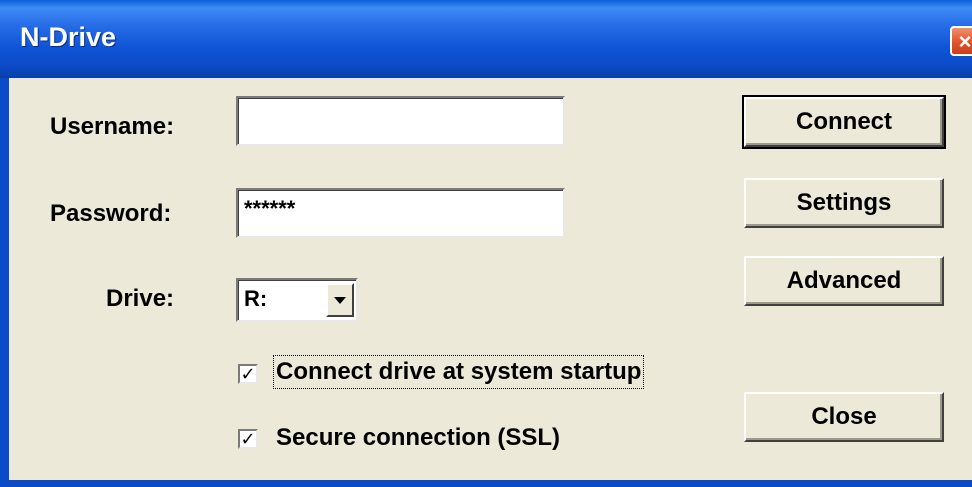  Describe the element at coordinates (458, 372) in the screenshot. I see `startup-checkbox-label: Connect drive at system startup` at that location.